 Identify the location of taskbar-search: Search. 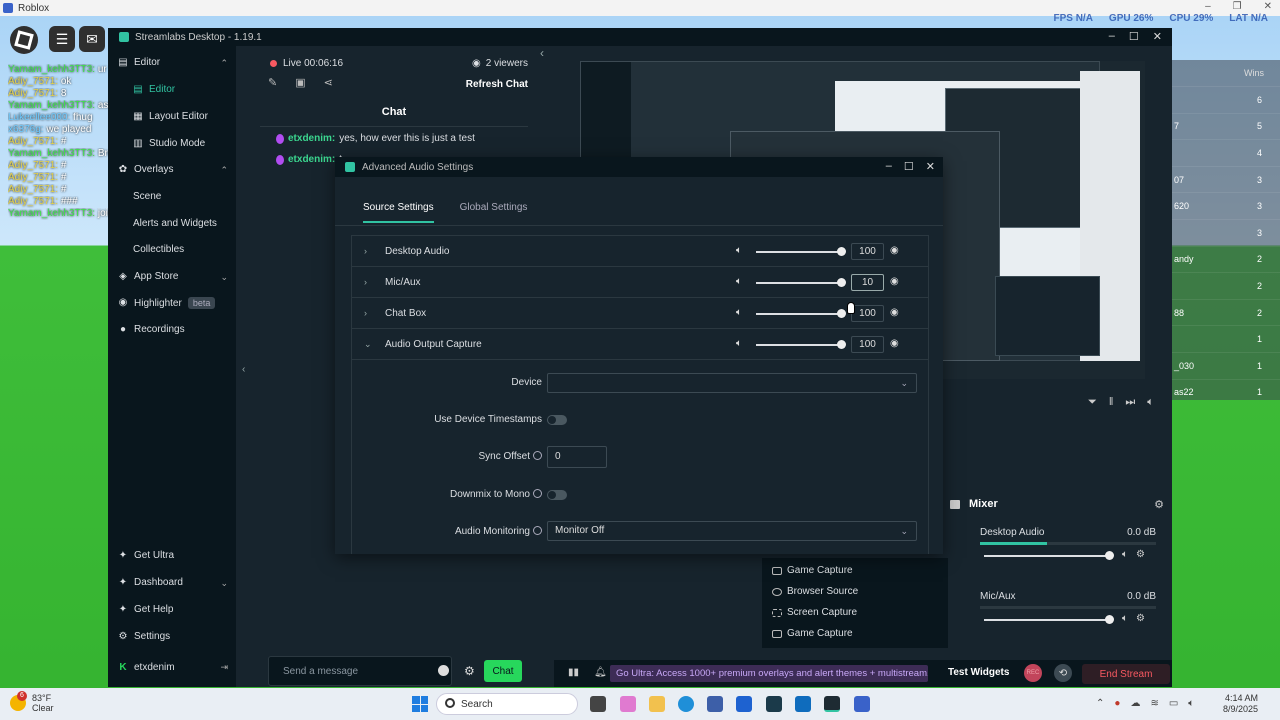
(507, 704).